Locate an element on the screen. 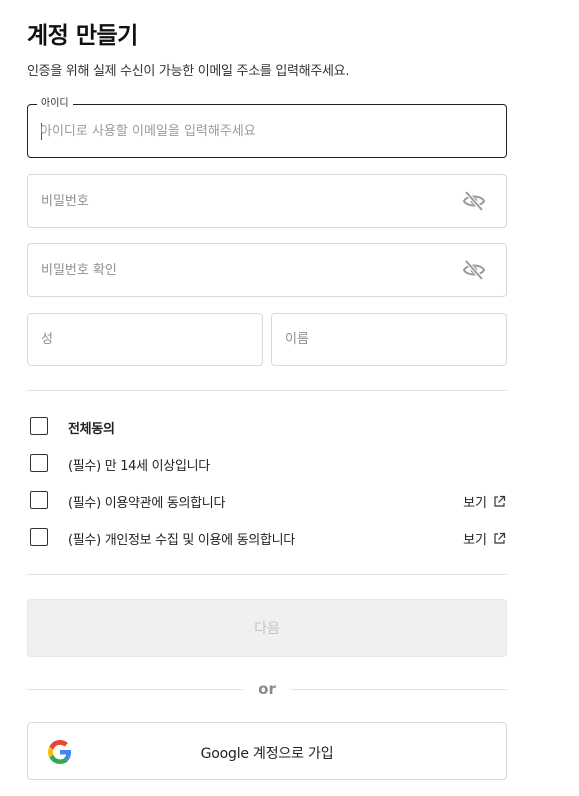  password-confirm-field is located at coordinates (267, 270).